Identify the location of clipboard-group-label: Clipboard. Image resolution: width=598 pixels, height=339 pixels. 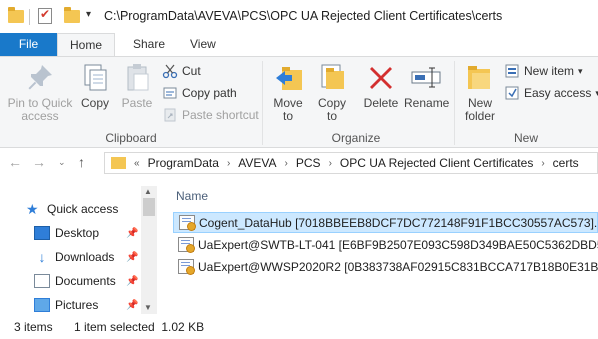
(131, 138).